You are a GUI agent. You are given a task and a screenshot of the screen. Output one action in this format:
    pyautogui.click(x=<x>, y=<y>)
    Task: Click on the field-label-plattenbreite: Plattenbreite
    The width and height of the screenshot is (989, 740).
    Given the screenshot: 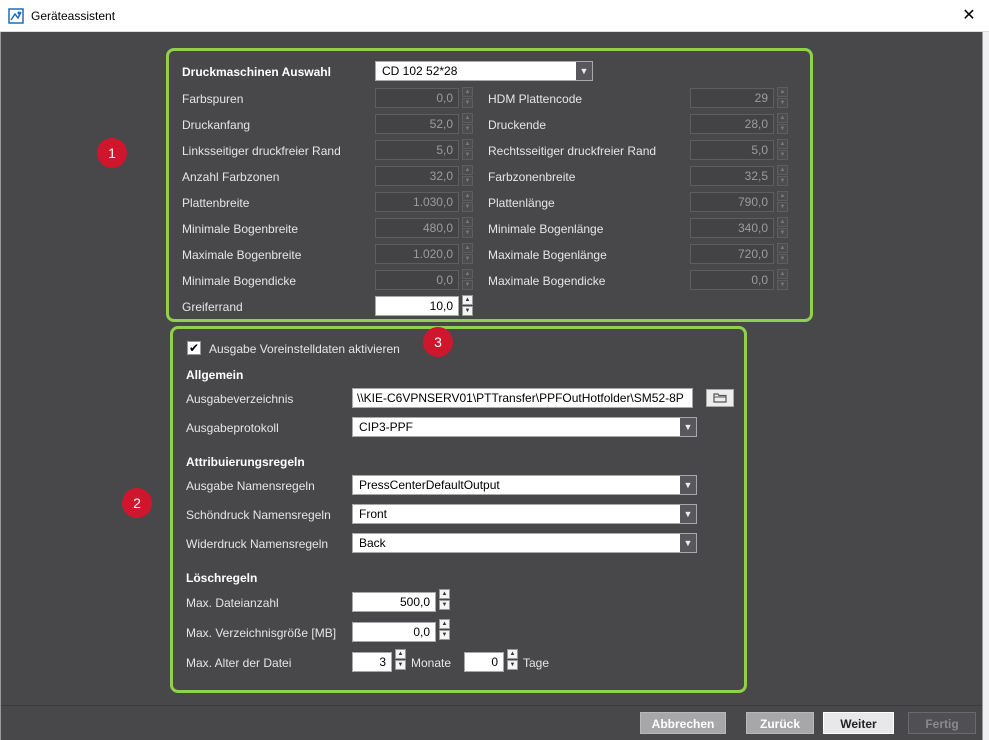 What is the action you would take?
    pyautogui.click(x=216, y=203)
    